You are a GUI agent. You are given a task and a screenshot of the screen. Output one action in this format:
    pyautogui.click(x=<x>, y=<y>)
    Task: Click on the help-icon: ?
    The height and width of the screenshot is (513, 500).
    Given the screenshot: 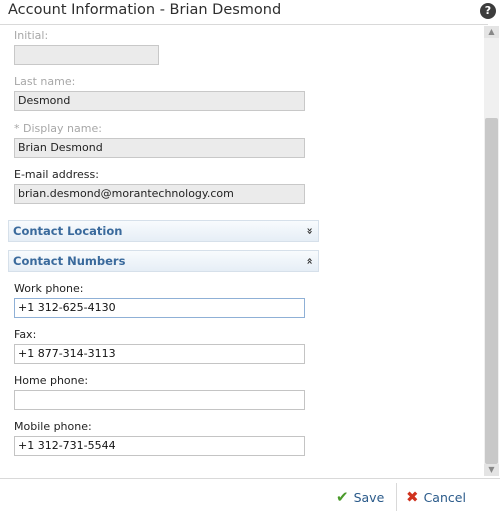 What is the action you would take?
    pyautogui.click(x=488, y=11)
    